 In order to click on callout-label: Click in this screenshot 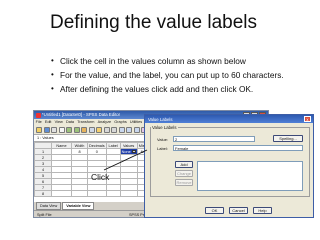, I will do `click(100, 177)`.